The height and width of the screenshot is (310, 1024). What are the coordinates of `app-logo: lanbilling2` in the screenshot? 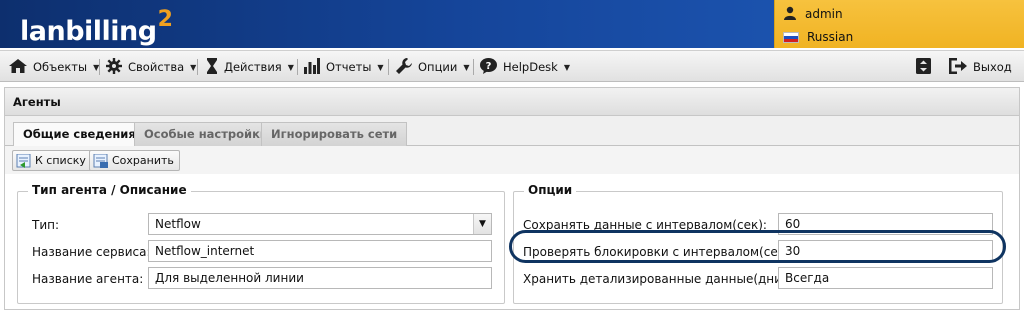 It's located at (96, 28).